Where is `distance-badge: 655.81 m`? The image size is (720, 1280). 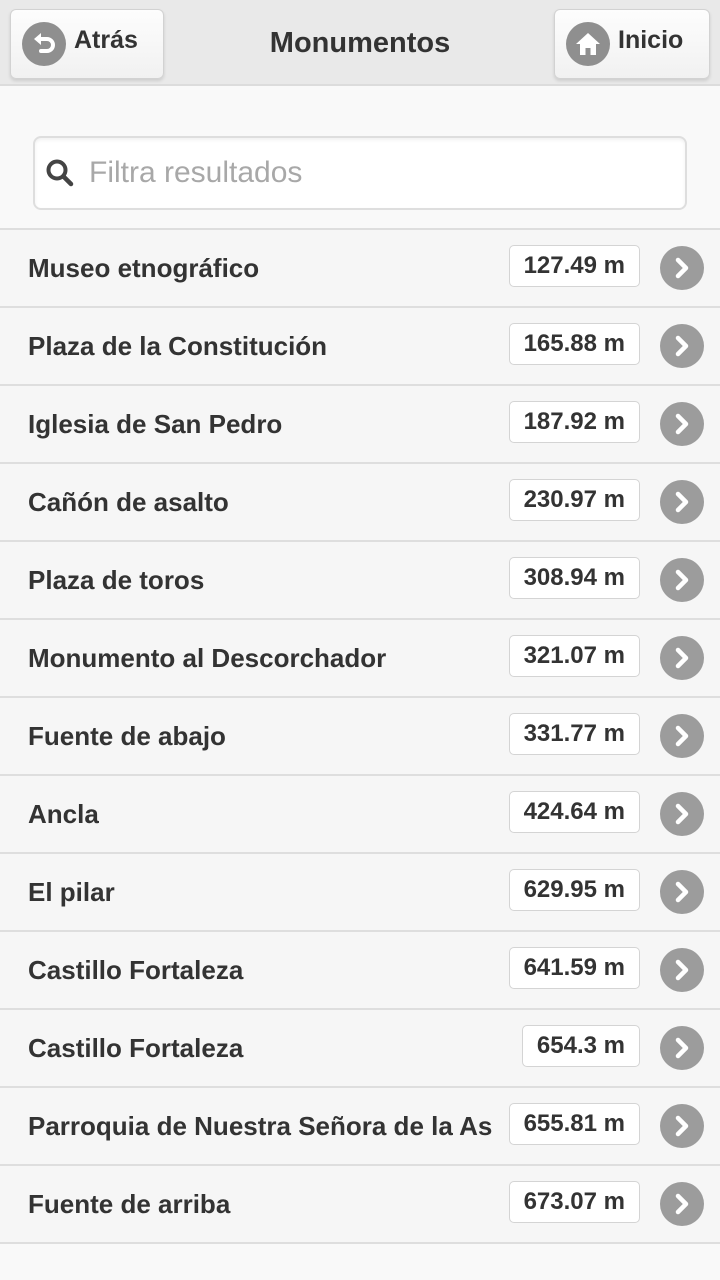 distance-badge: 655.81 m is located at coordinates (574, 1124).